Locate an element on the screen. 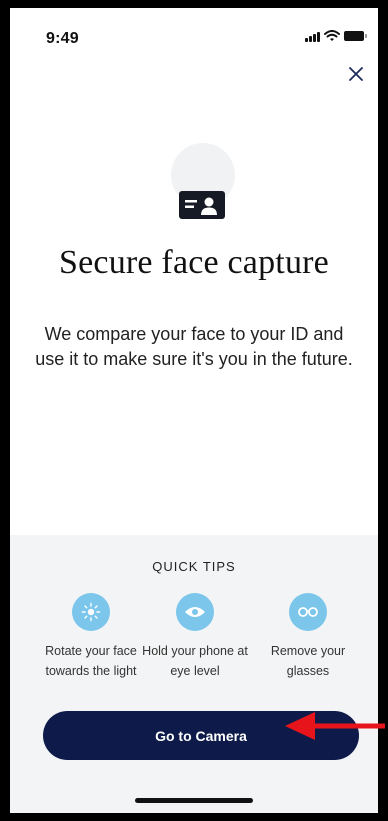 This screenshot has height=821, width=388. tip-label: Hold your phone at eye level is located at coordinates (195, 661).